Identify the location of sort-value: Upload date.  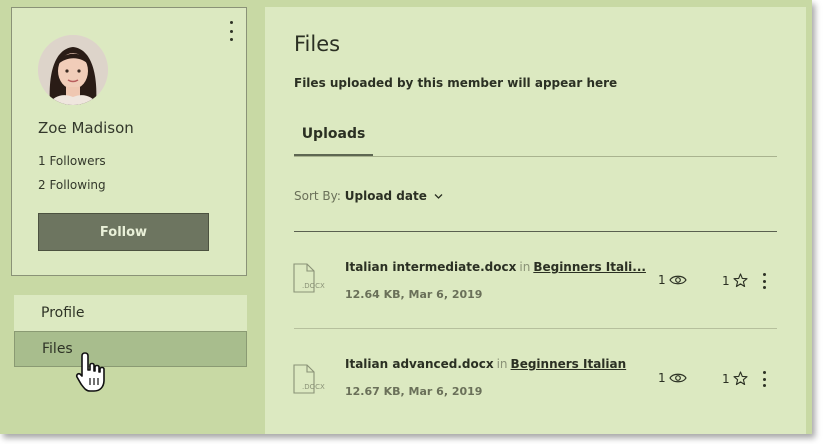
(385, 196).